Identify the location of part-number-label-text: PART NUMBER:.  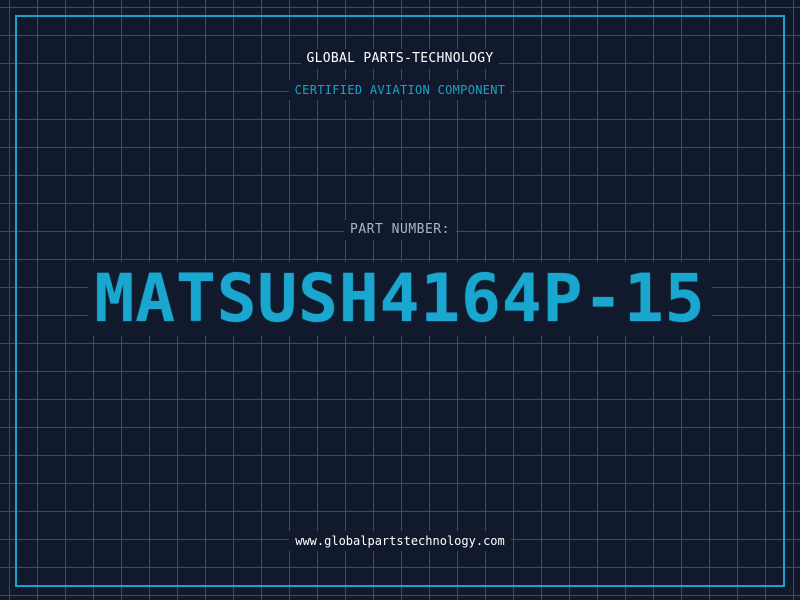
(400, 230).